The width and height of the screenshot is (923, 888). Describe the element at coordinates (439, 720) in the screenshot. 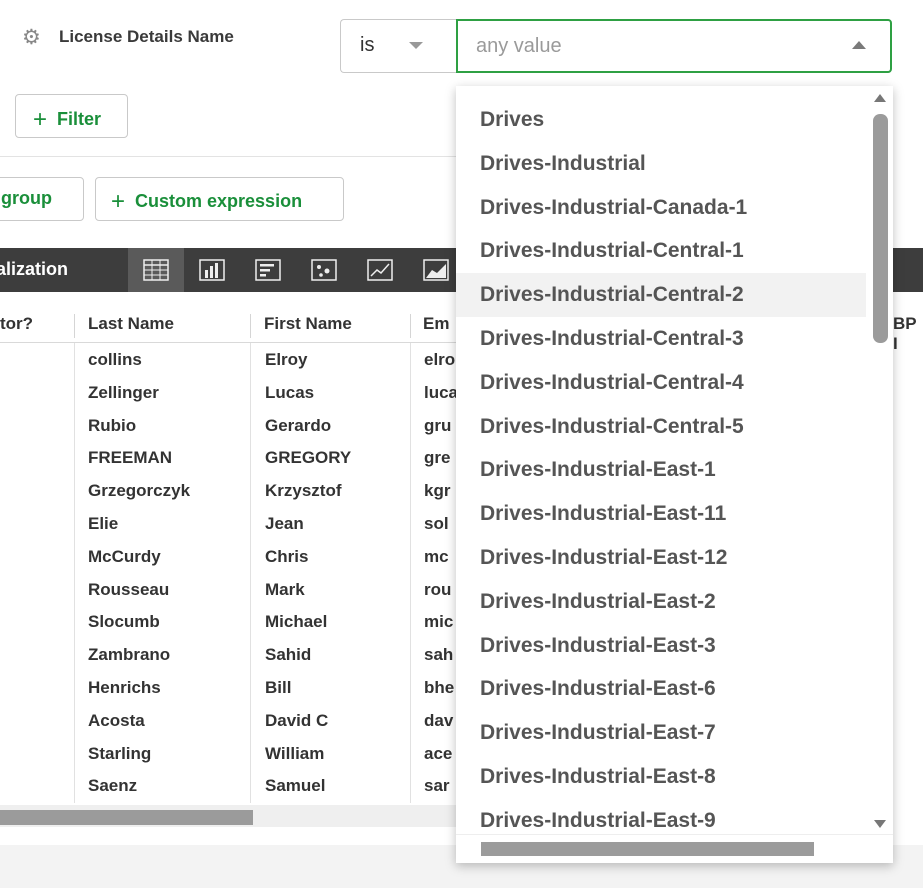

I see `cell-email: dav` at that location.